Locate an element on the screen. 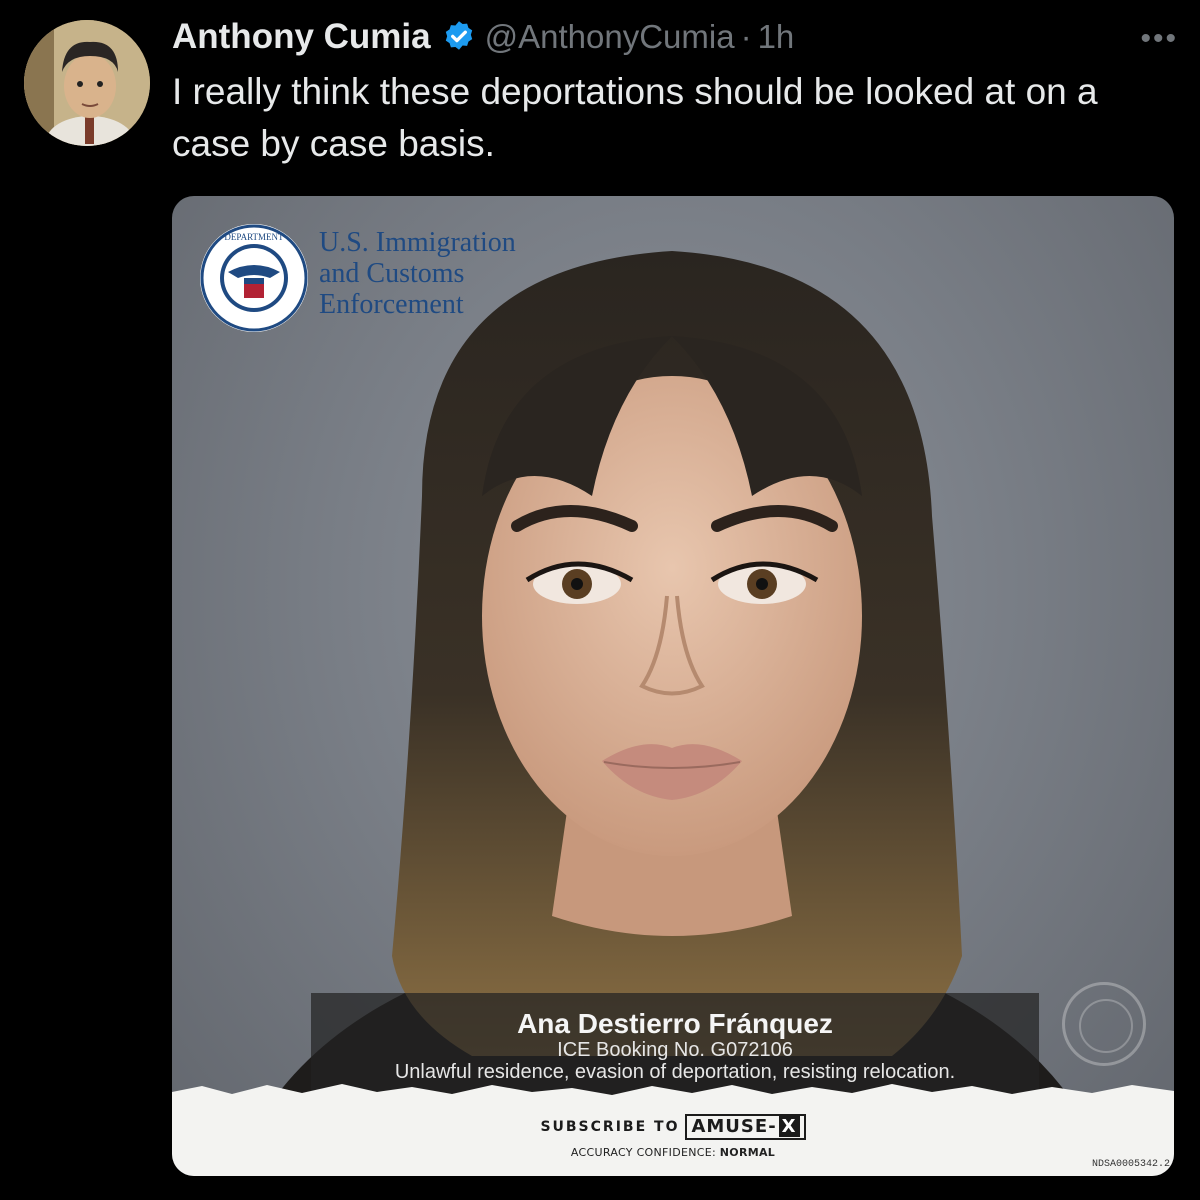  user-handle: @AnthonyCumia is located at coordinates (610, 37).